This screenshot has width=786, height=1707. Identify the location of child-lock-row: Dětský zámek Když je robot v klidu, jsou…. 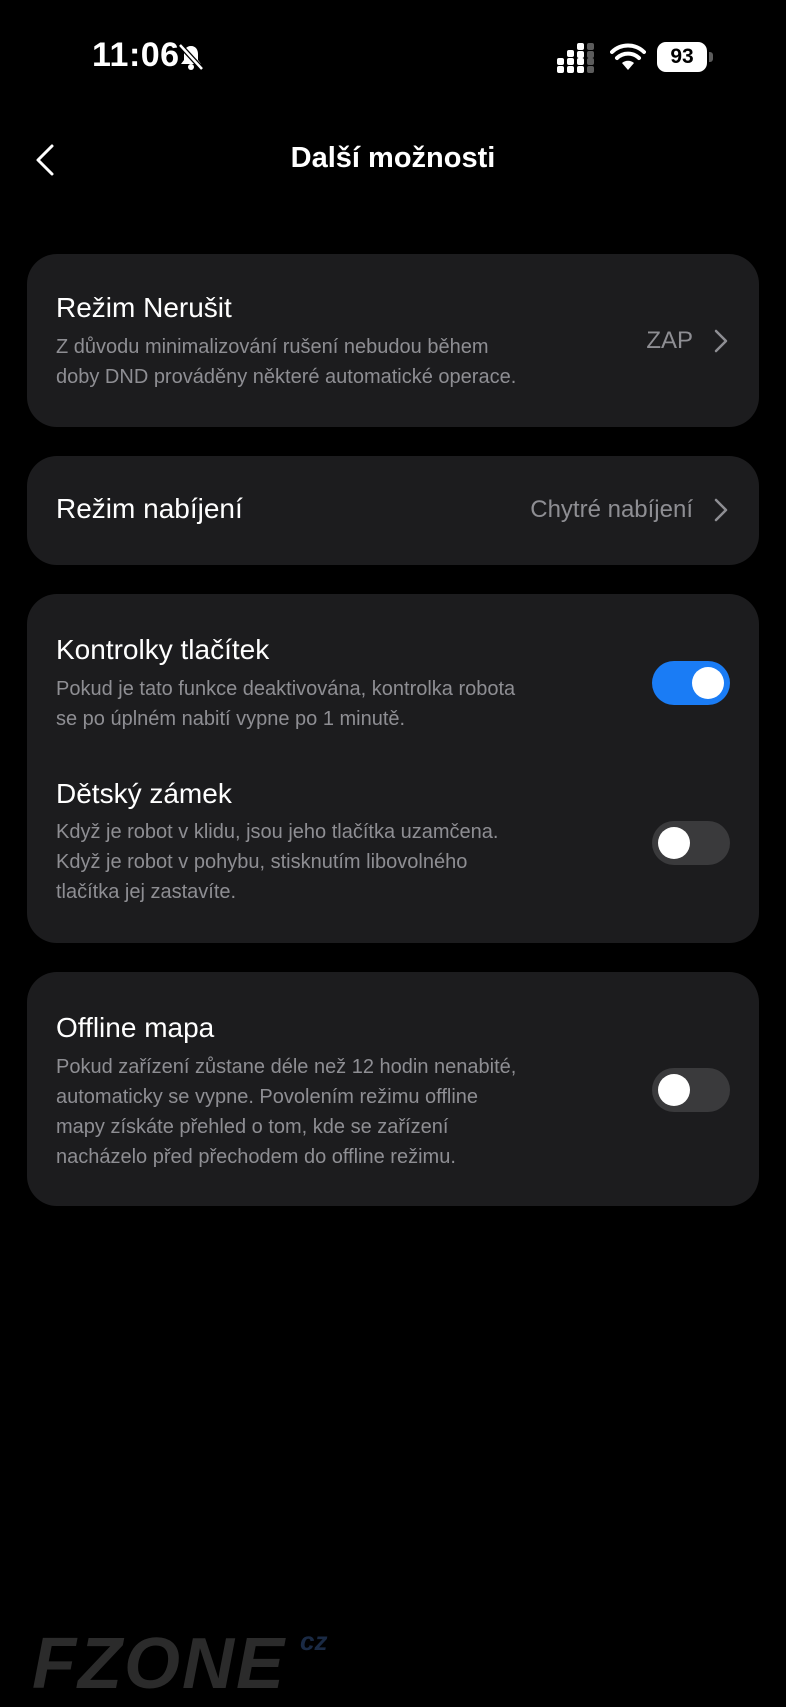
(393, 843).